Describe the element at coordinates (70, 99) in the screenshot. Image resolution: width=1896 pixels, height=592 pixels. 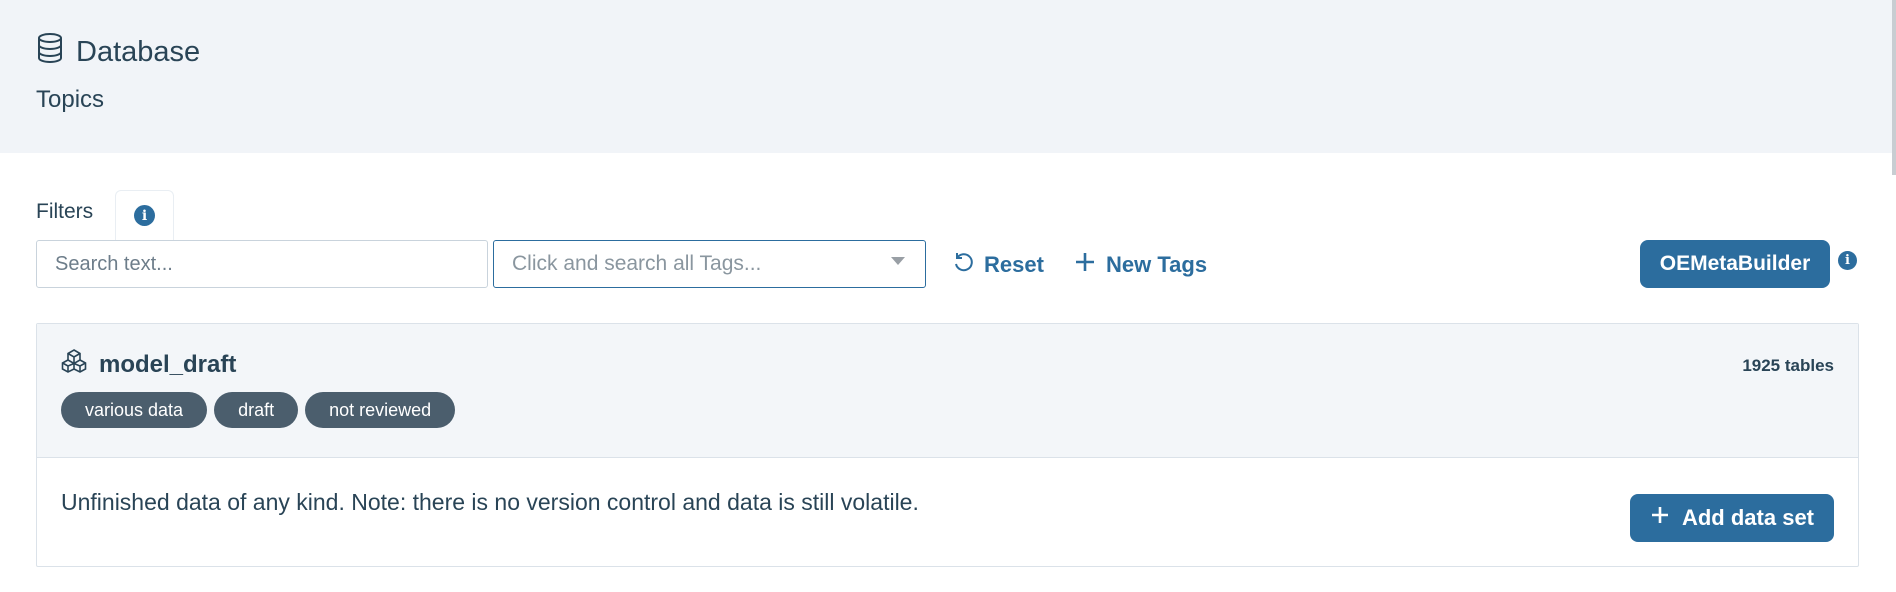
I see `page-subtitle: Topics` at that location.